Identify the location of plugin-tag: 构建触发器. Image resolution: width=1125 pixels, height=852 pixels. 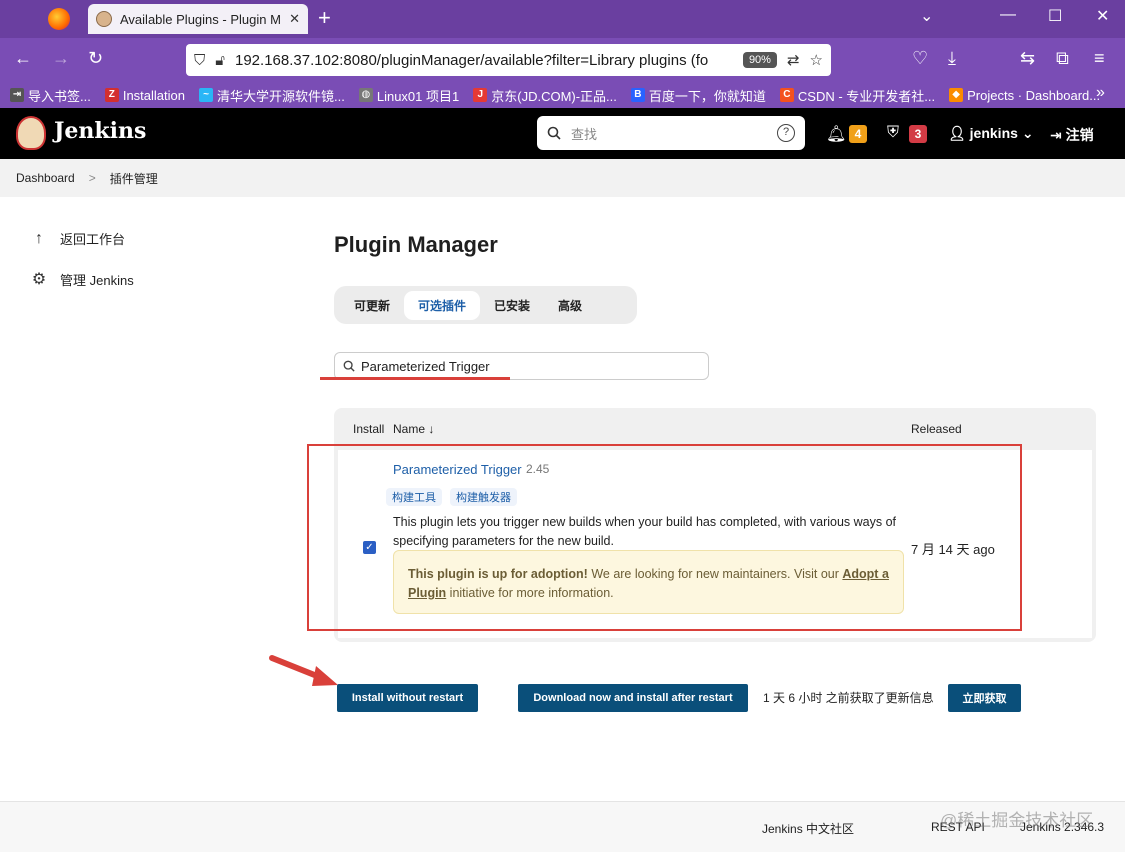
(483, 497).